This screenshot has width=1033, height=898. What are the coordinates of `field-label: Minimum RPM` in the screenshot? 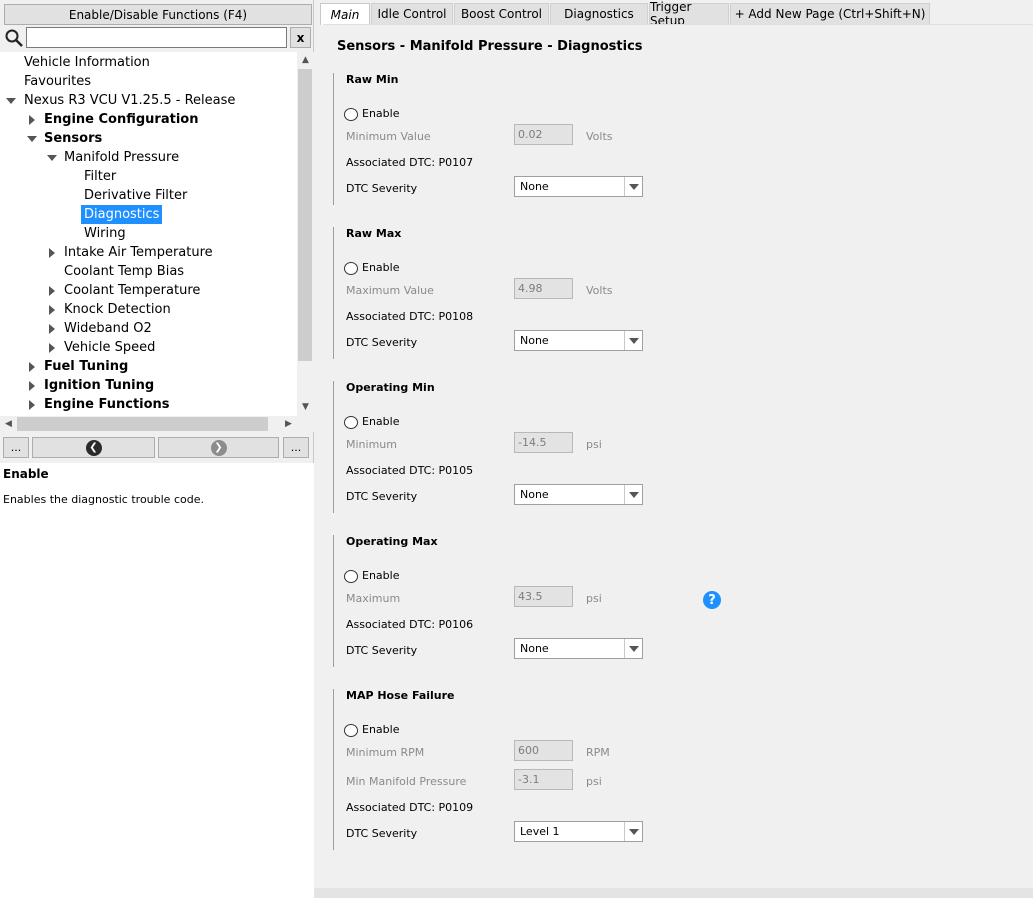 It's located at (385, 752).